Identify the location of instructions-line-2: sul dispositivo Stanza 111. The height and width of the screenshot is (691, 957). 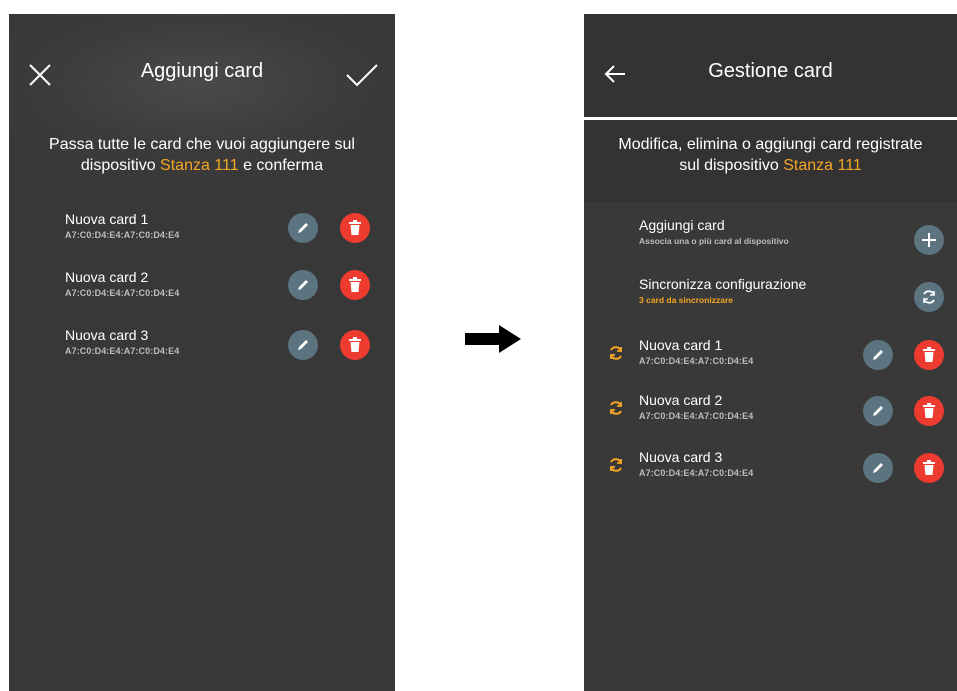
(770, 165).